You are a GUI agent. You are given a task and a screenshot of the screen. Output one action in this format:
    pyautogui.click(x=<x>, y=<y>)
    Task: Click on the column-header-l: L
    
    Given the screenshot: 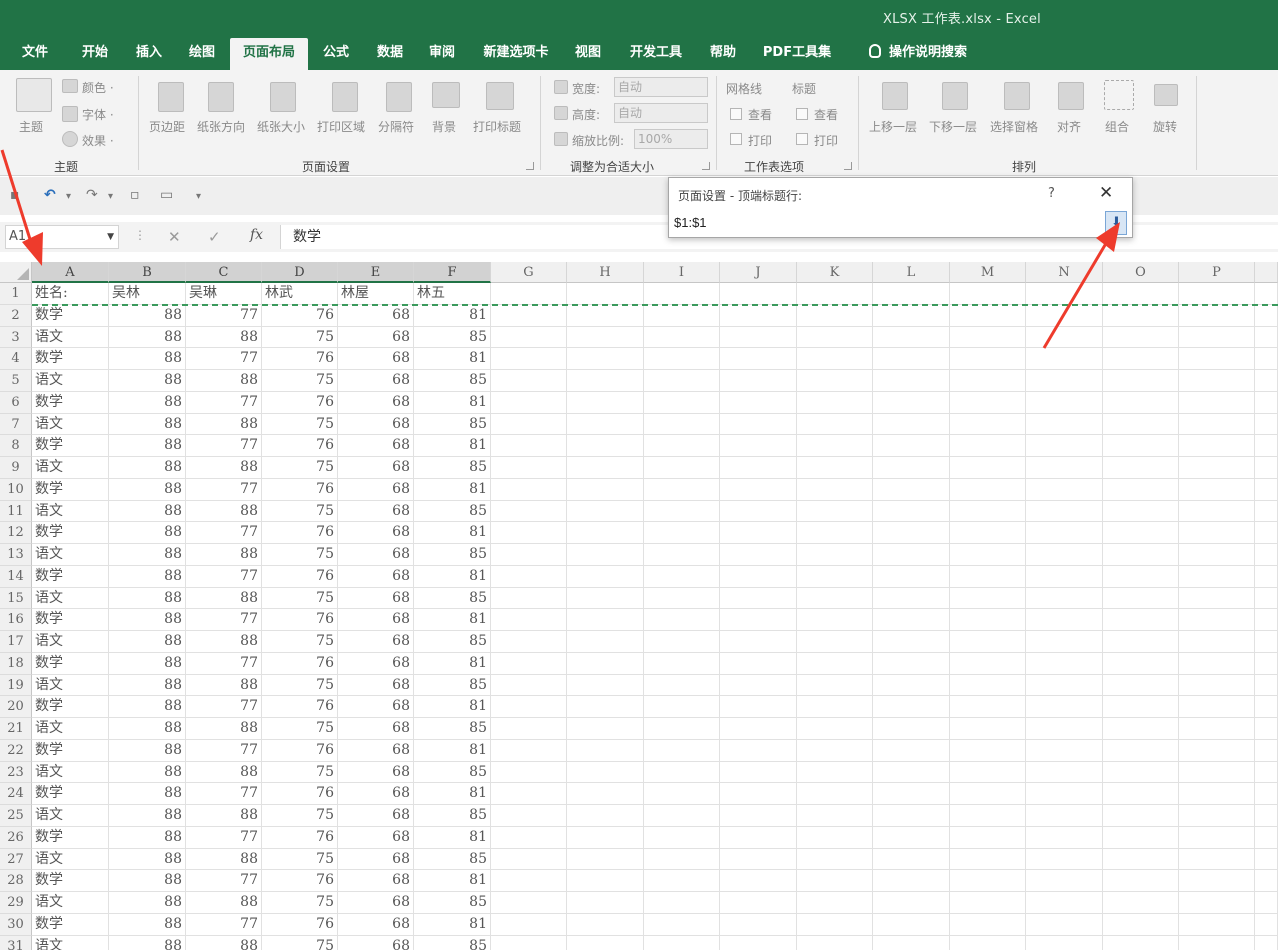 What is the action you would take?
    pyautogui.click(x=911, y=272)
    